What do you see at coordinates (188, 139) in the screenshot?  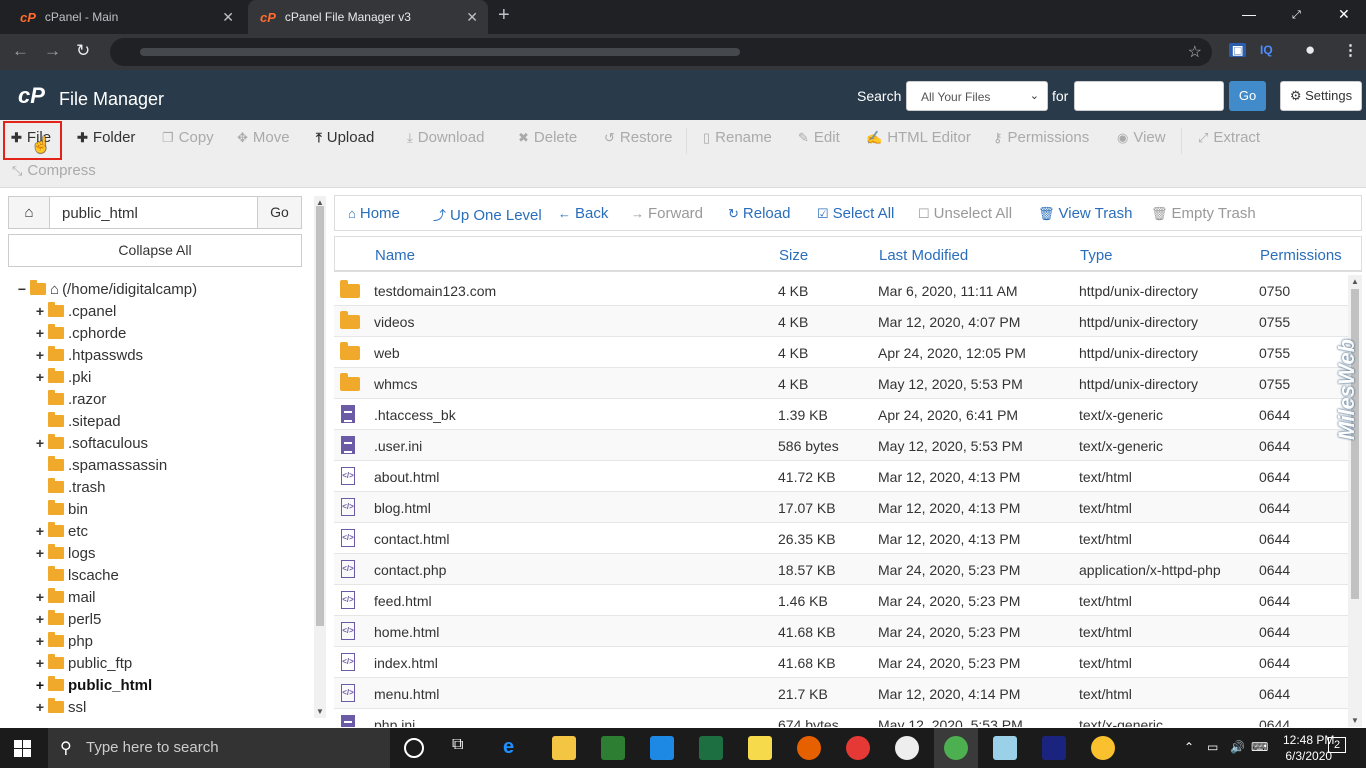 I see `copy-button: ❐ Copy` at bounding box center [188, 139].